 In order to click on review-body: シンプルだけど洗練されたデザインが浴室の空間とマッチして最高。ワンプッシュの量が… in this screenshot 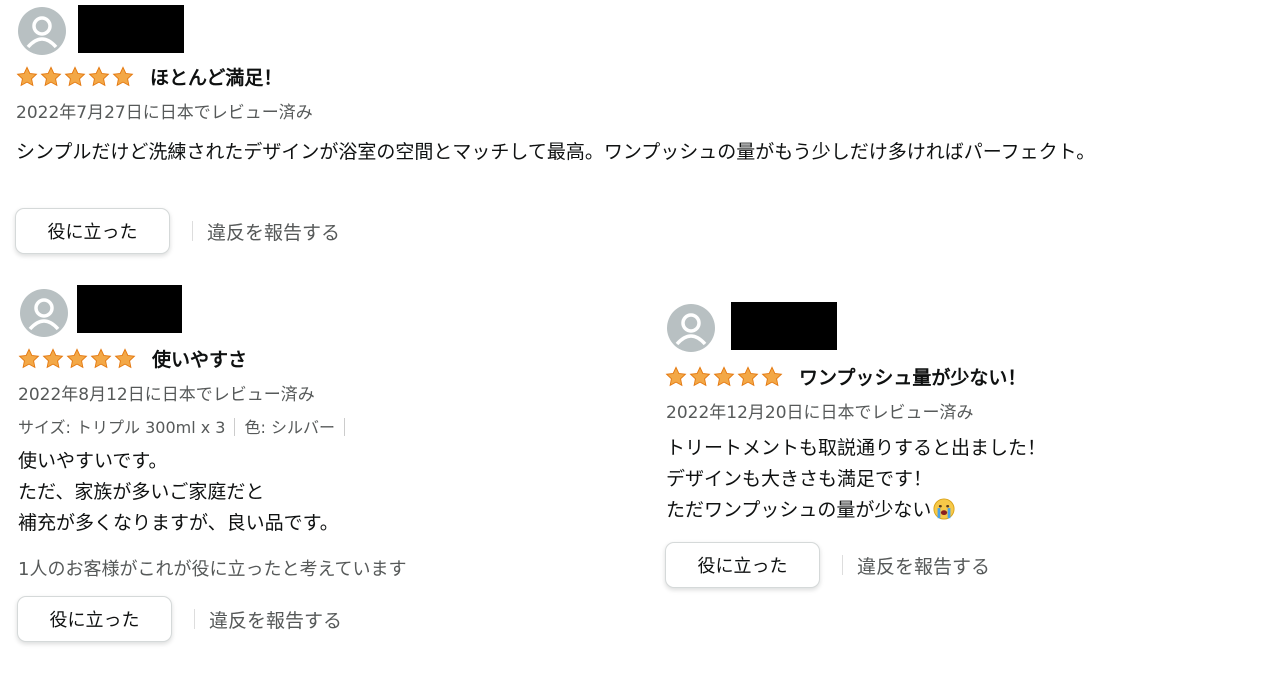, I will do `click(555, 152)`.